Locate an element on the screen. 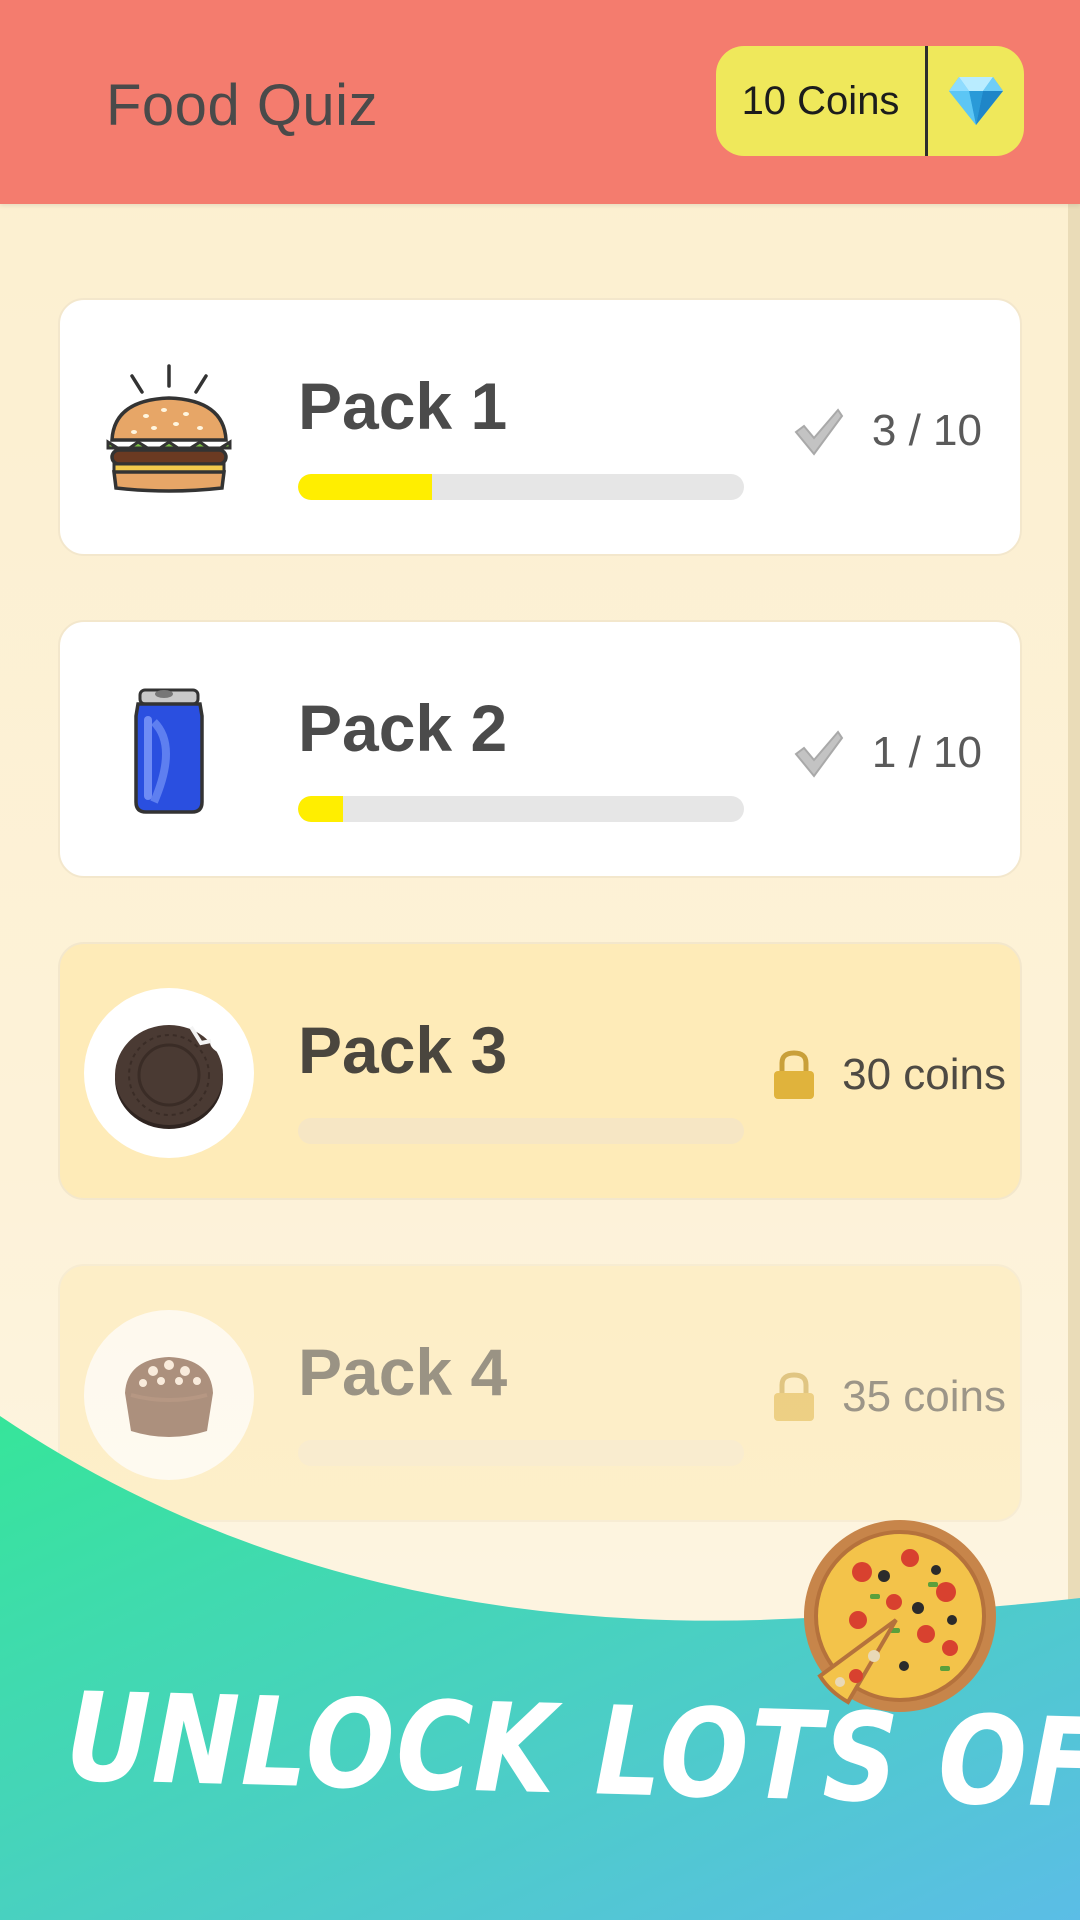 The image size is (1080, 1920). cookie-icon is located at coordinates (169, 1073).